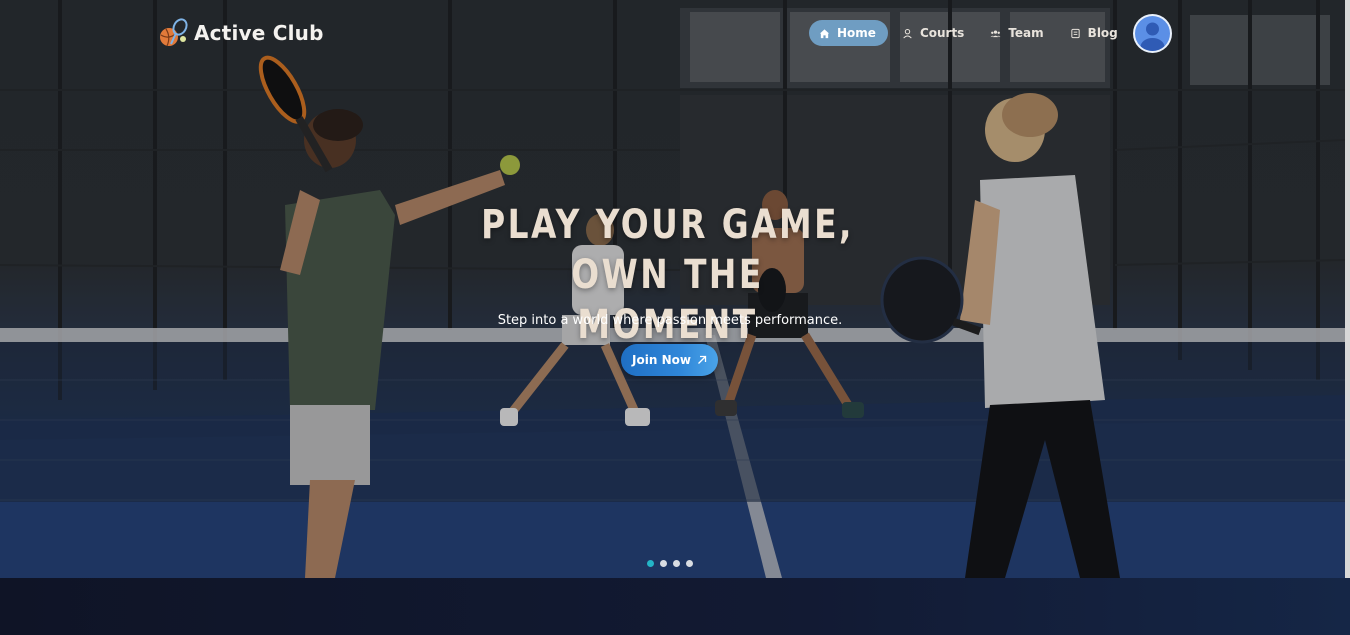  I want to click on scrollbar, so click(1347, 289).